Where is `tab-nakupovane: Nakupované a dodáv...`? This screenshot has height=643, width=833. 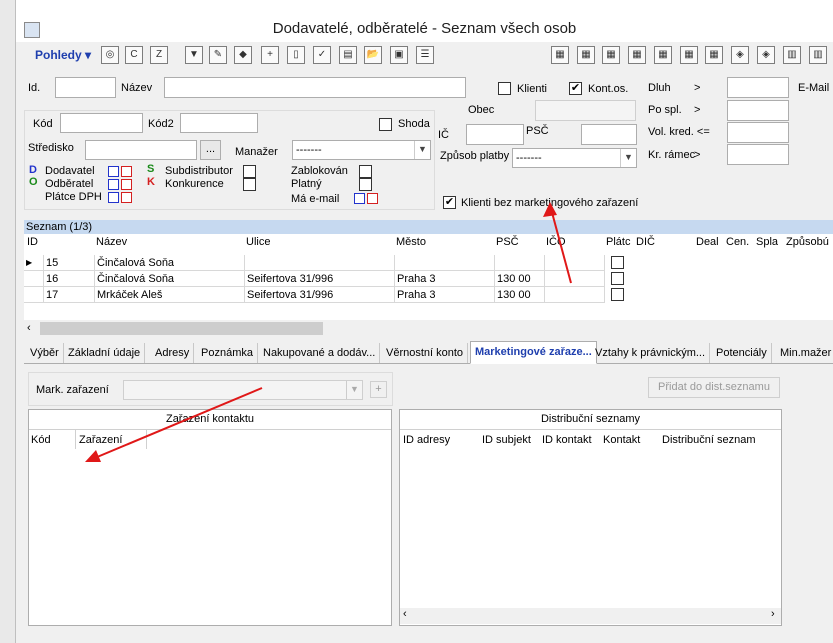 tab-nakupovane: Nakupované a dodáv... is located at coordinates (320, 353).